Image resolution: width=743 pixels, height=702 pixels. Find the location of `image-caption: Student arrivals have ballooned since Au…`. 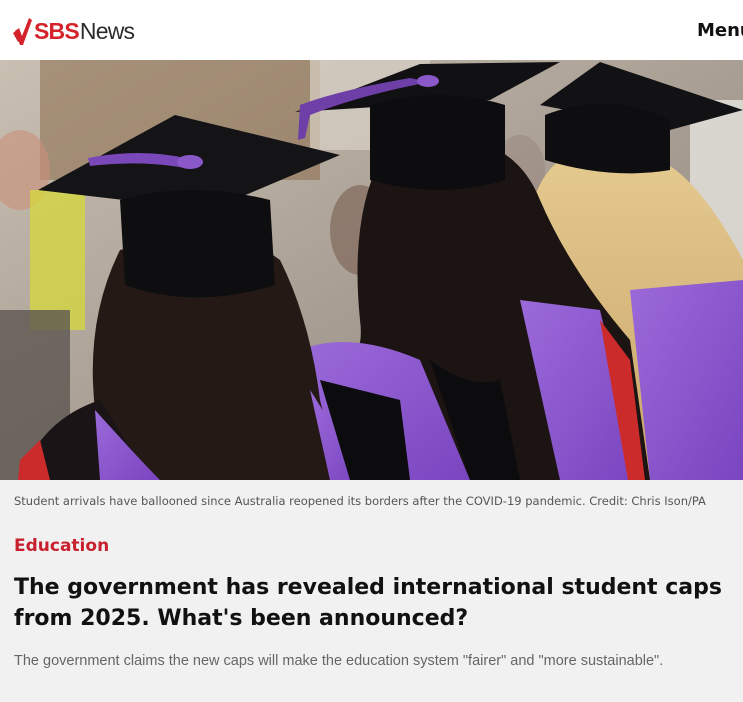

image-caption: Student arrivals have ballooned since Au… is located at coordinates (360, 501).